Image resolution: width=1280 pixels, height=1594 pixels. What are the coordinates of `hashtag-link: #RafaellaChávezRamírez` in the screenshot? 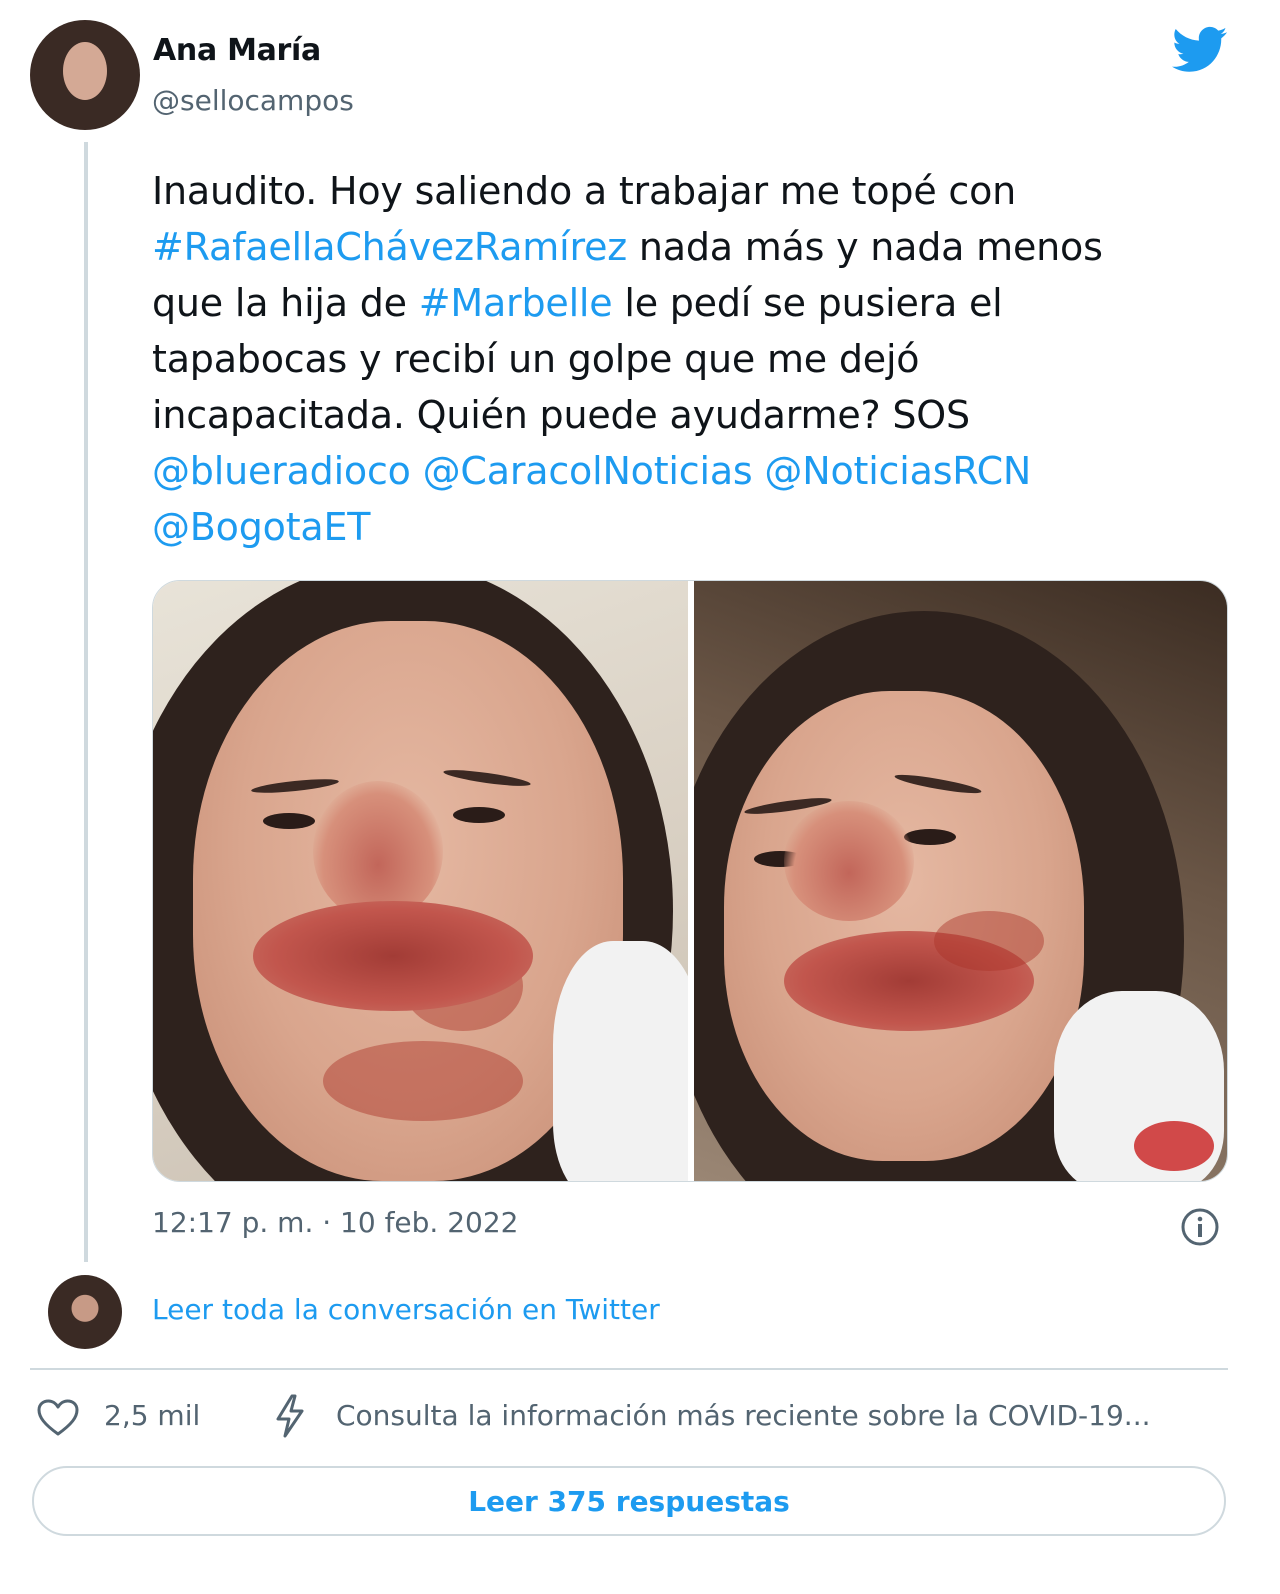 It's located at (389, 247).